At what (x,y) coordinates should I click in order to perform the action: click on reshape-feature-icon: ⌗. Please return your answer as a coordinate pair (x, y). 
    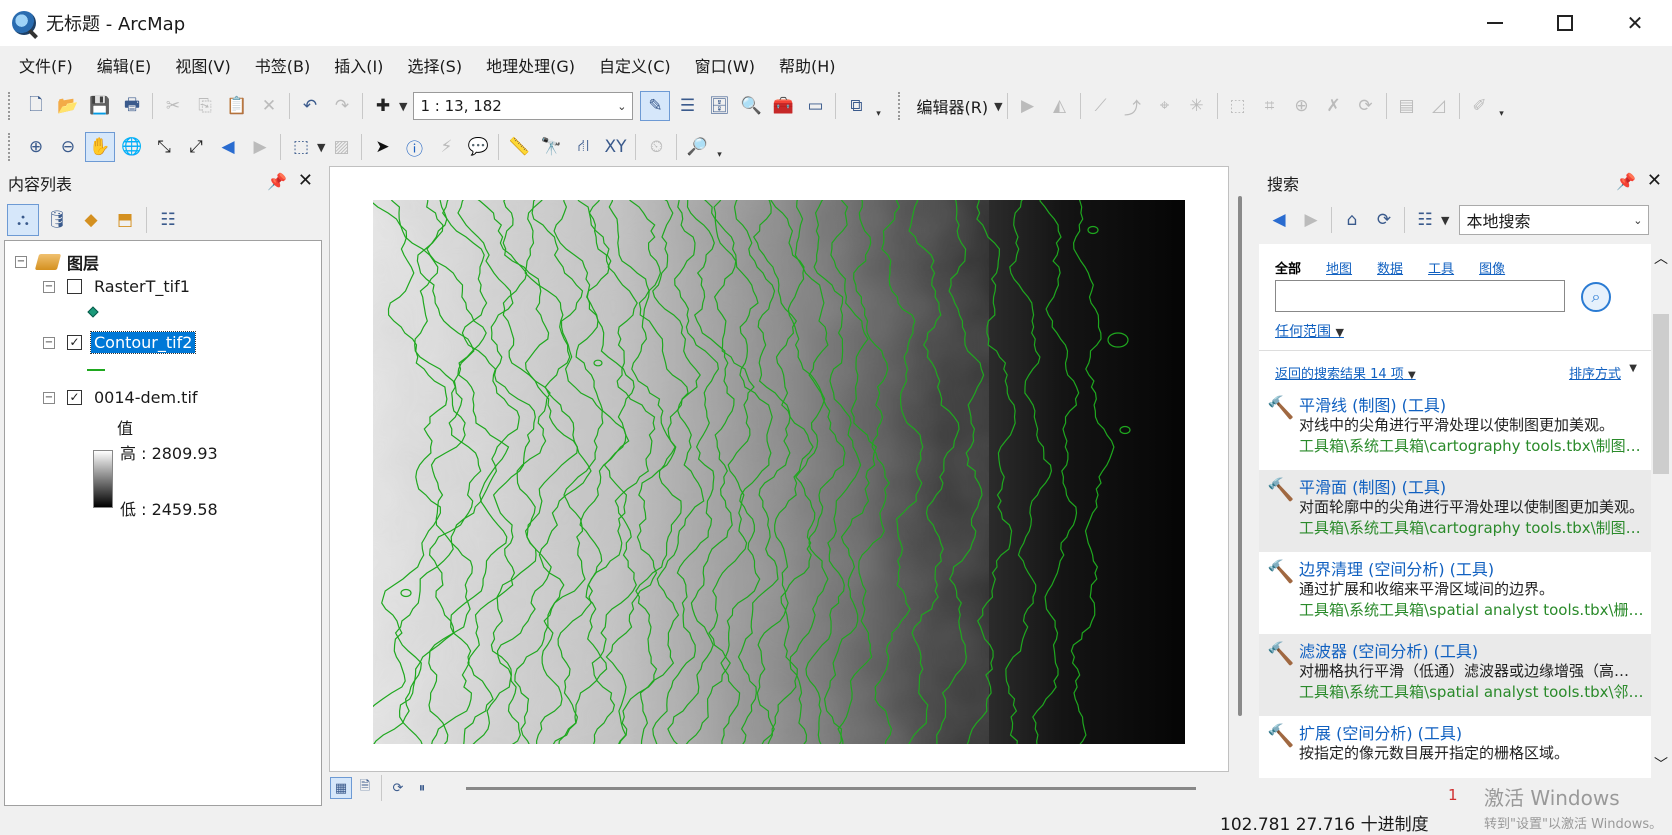
    Looking at the image, I should click on (1270, 106).